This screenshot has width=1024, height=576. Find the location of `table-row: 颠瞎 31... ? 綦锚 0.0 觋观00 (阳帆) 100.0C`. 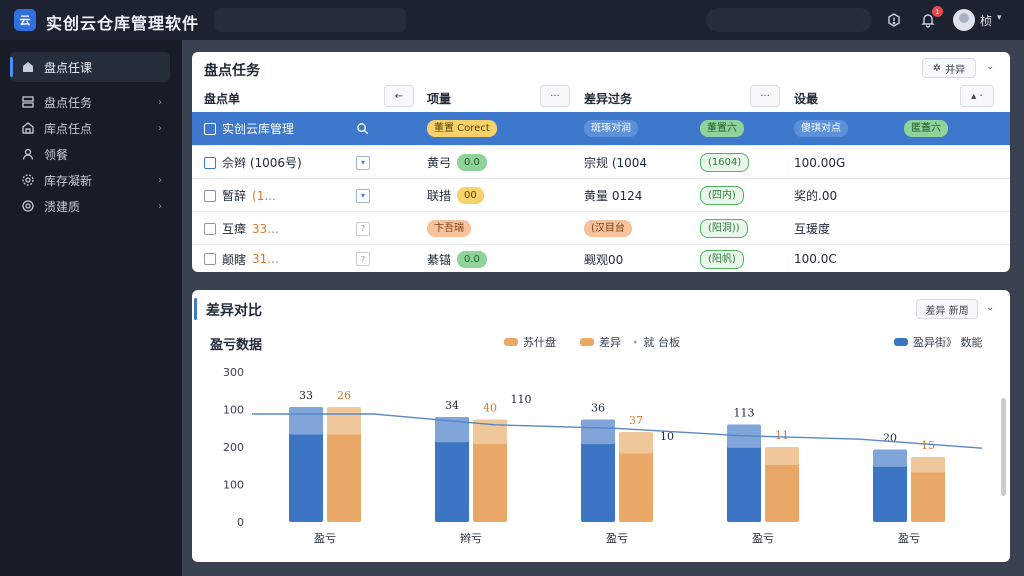

table-row: 颠瞎 31... ? 綦锚 0.0 觋观00 (阳帆) 100.0C is located at coordinates (601, 258).